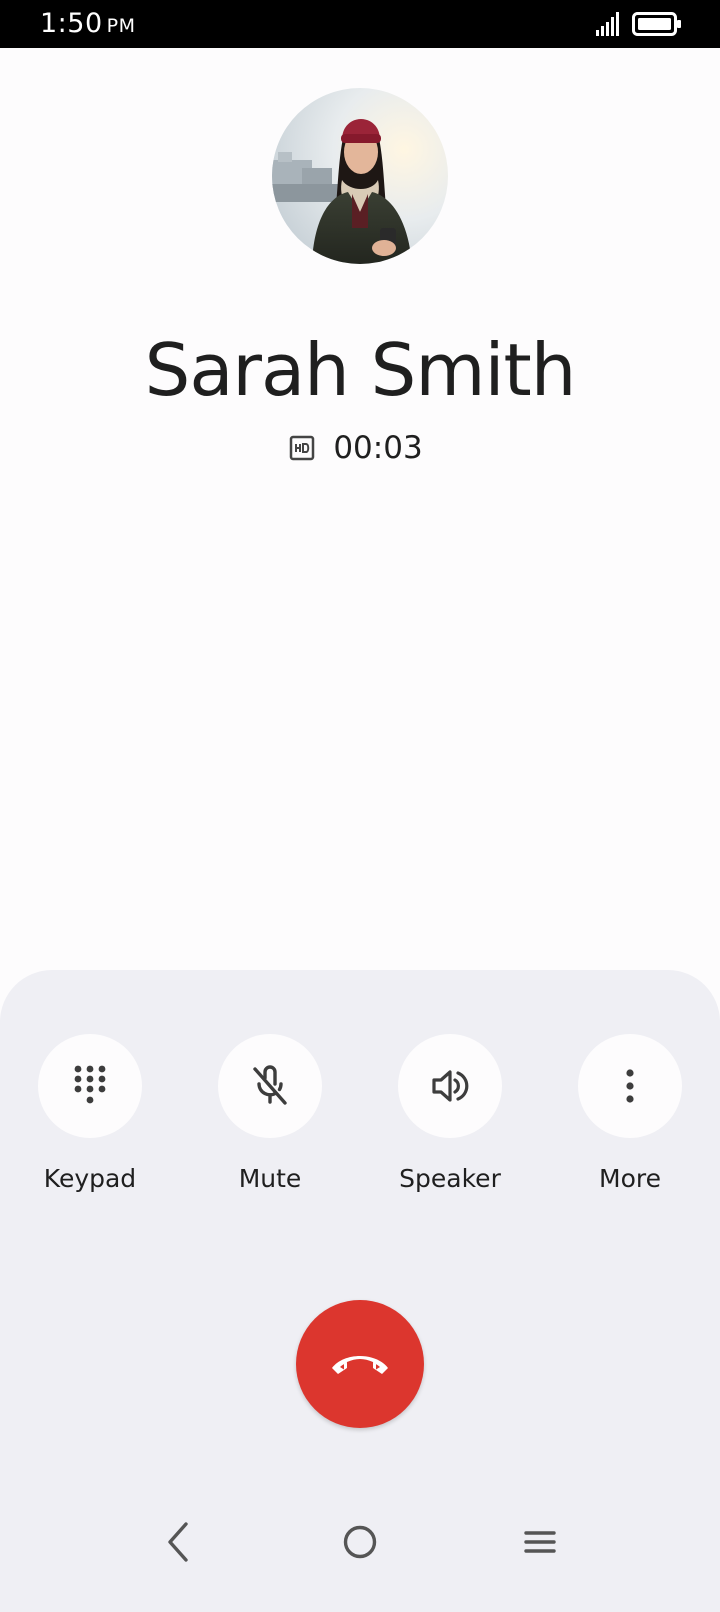 This screenshot has width=720, height=1612. Describe the element at coordinates (90, 1178) in the screenshot. I see `keypad-label: Keypad` at that location.